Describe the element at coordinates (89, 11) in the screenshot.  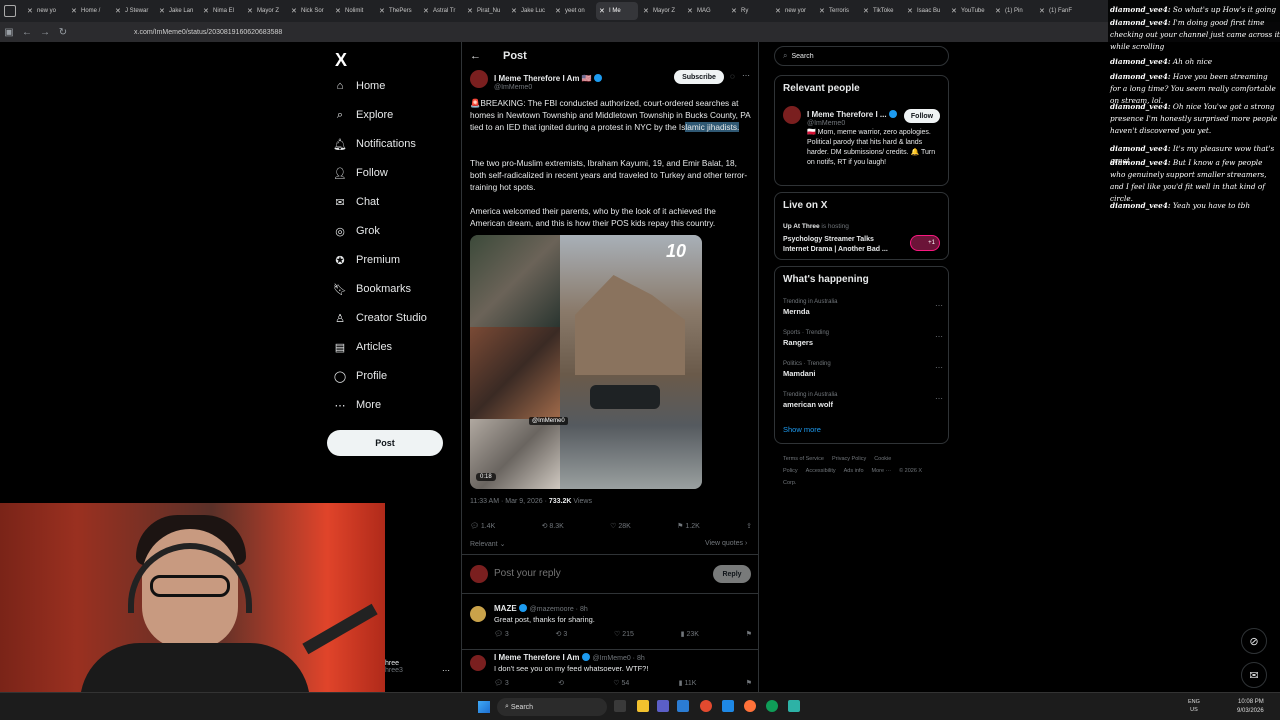
I see `browser-tab: ✕ Home /` at that location.